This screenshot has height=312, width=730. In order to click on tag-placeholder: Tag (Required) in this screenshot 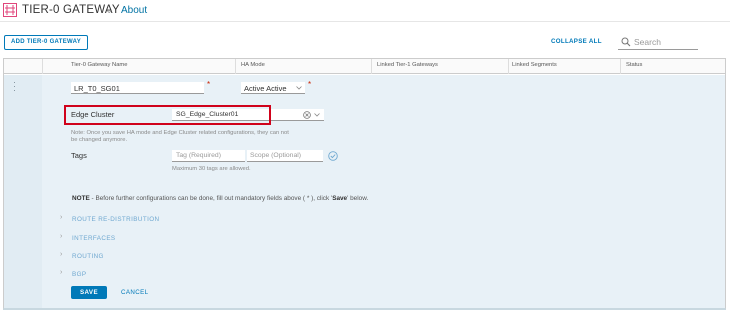, I will do `click(198, 155)`.